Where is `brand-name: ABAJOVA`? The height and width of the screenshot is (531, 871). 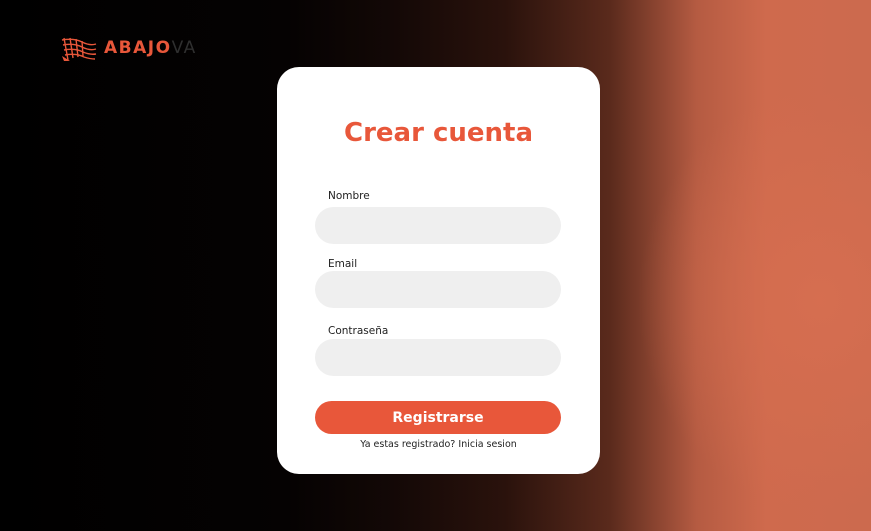 brand-name: ABAJOVA is located at coordinates (150, 48).